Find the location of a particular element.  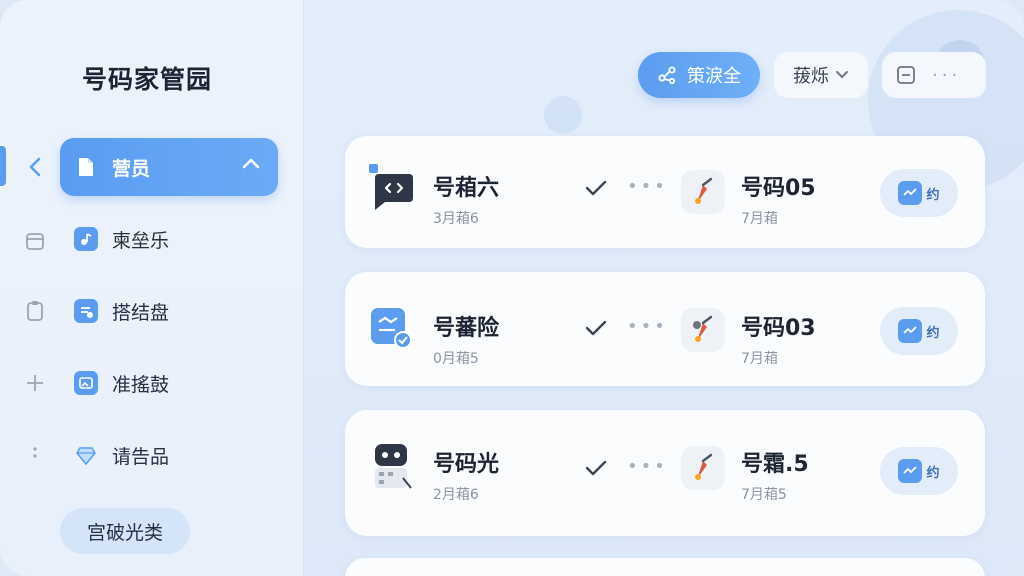

checklist-icon is located at coordinates (86, 311).